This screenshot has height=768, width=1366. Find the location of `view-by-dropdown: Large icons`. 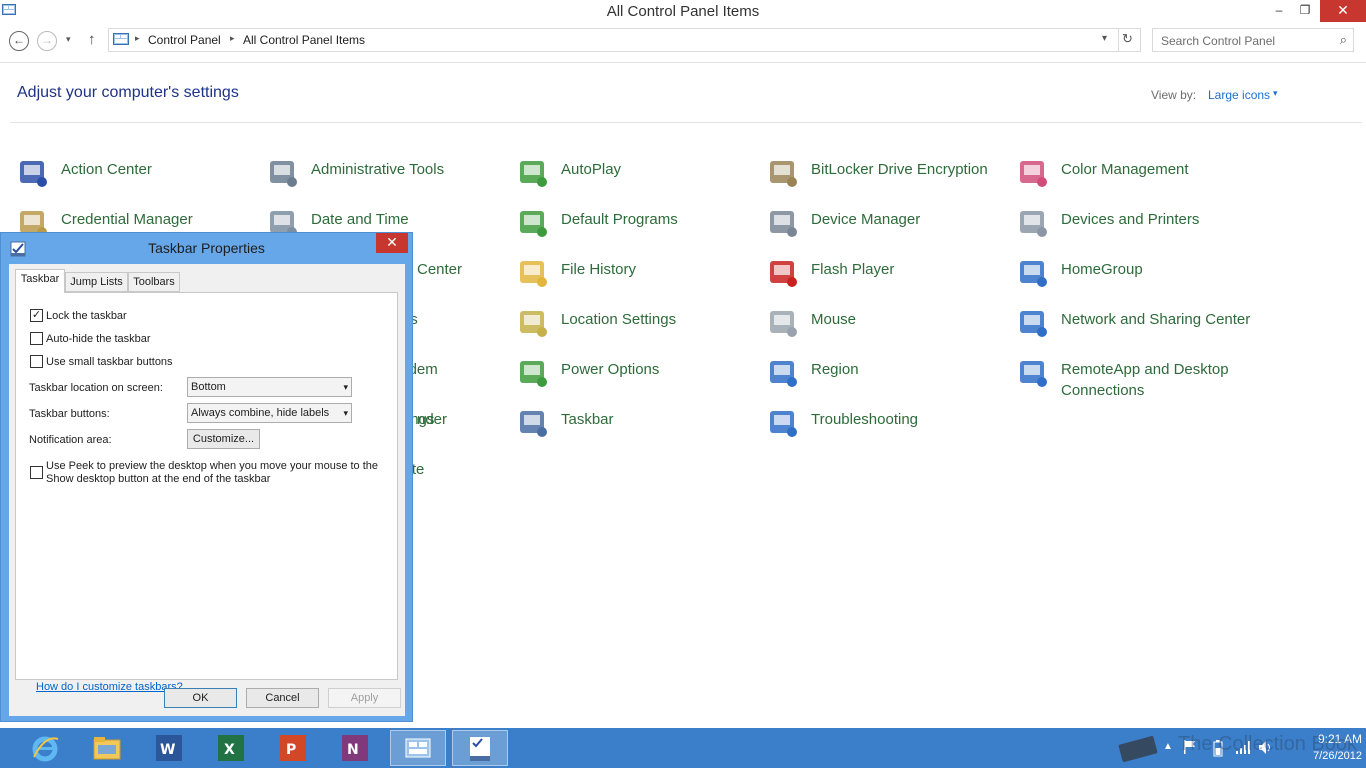

view-by-dropdown: Large icons is located at coordinates (1239, 95).